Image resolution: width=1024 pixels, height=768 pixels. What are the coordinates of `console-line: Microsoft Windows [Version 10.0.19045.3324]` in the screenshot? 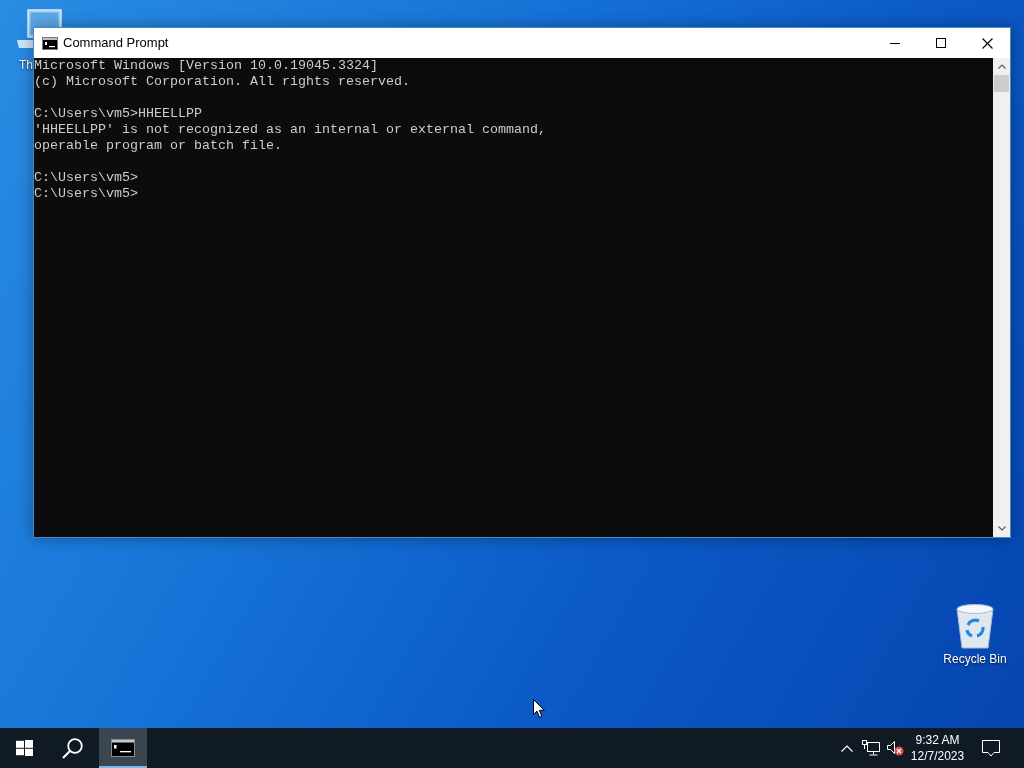 It's located at (206, 66).